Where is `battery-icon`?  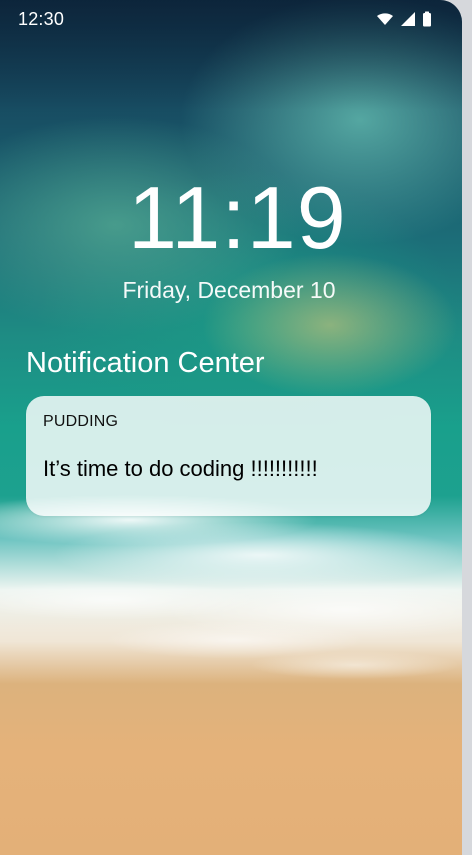 battery-icon is located at coordinates (427, 19).